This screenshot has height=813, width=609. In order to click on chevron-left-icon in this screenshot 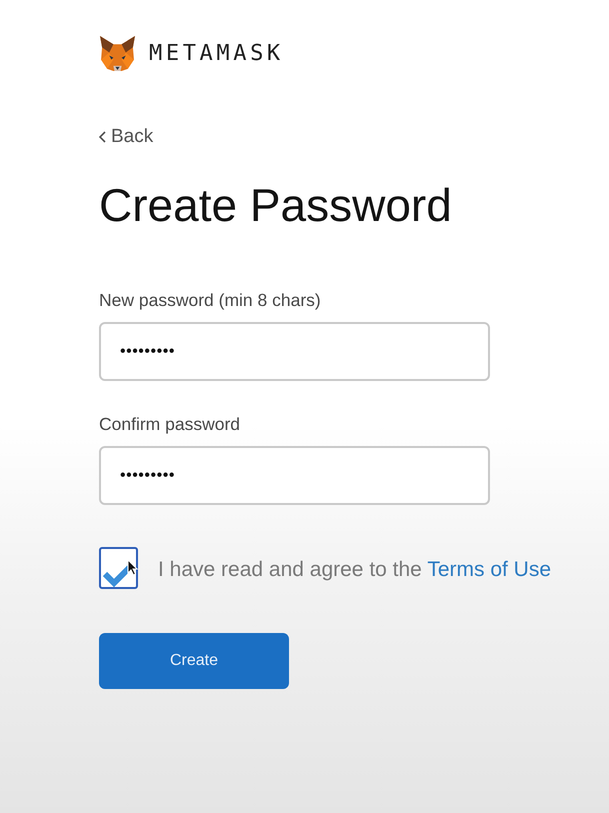, I will do `click(102, 137)`.